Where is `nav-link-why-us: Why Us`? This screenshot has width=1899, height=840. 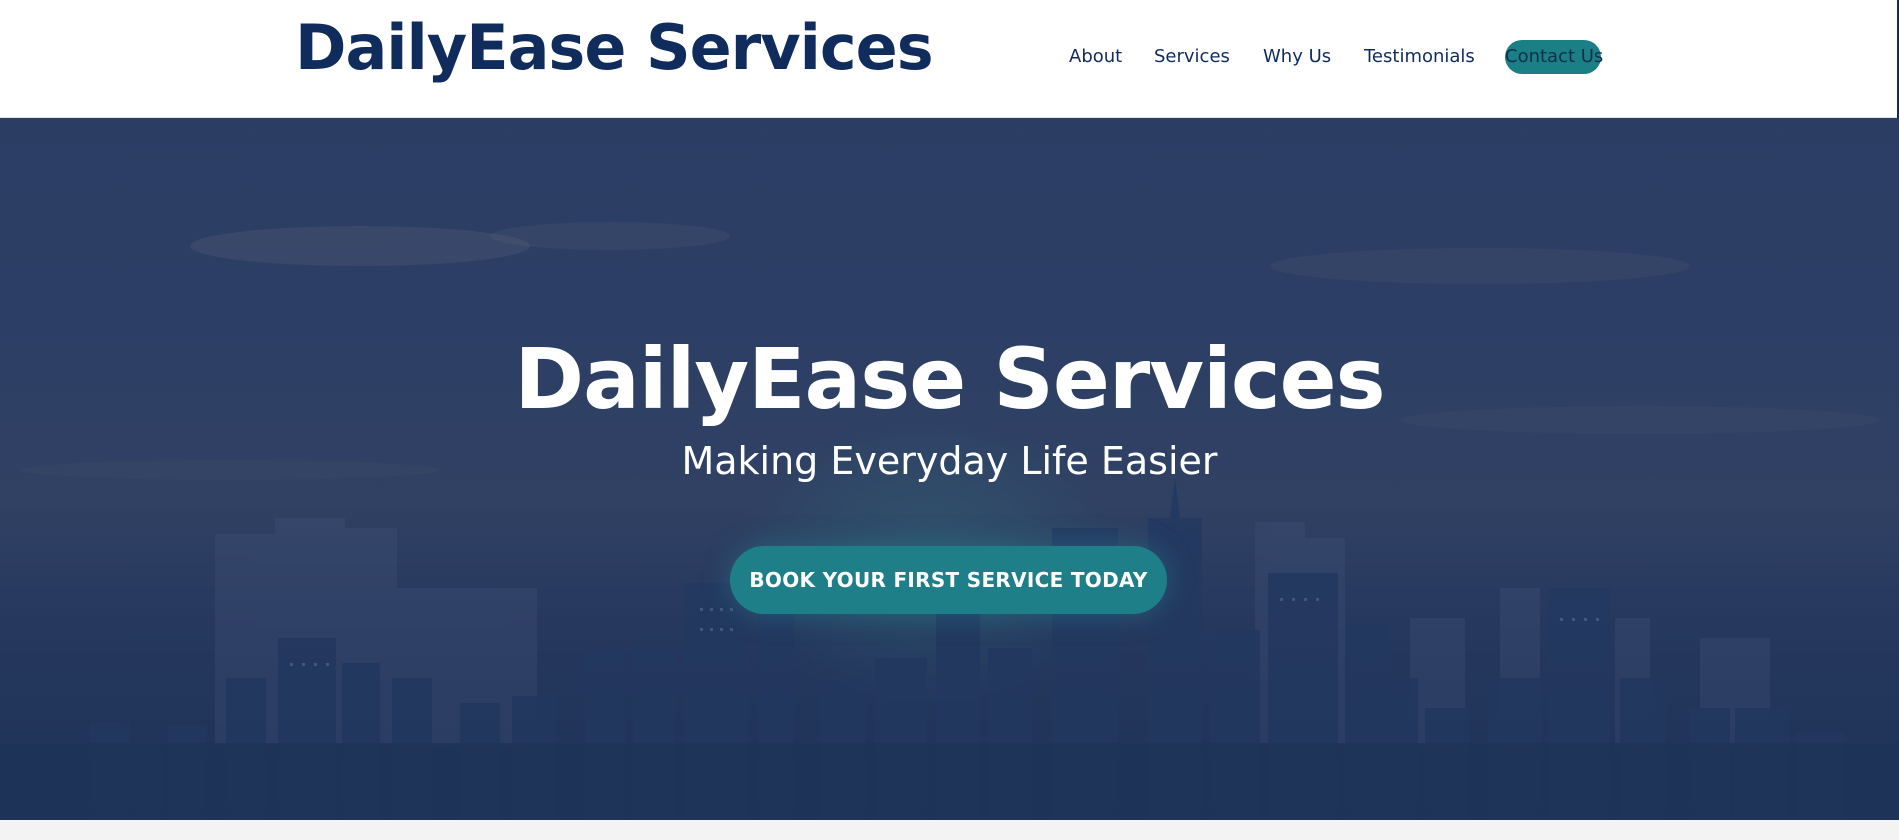
nav-link-why-us: Why Us is located at coordinates (1297, 57).